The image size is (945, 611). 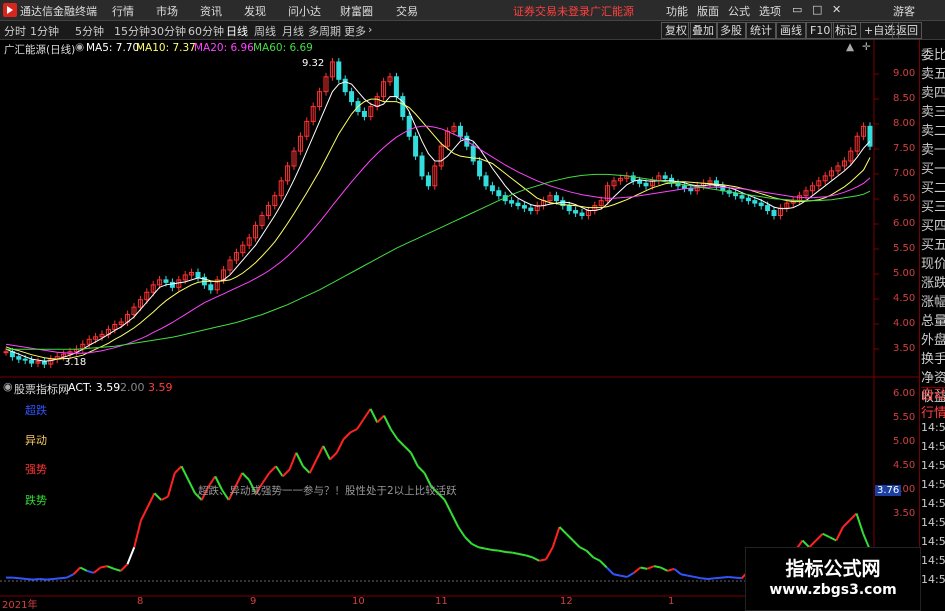 I want to click on guest-label: 游客, so click(x=904, y=11).